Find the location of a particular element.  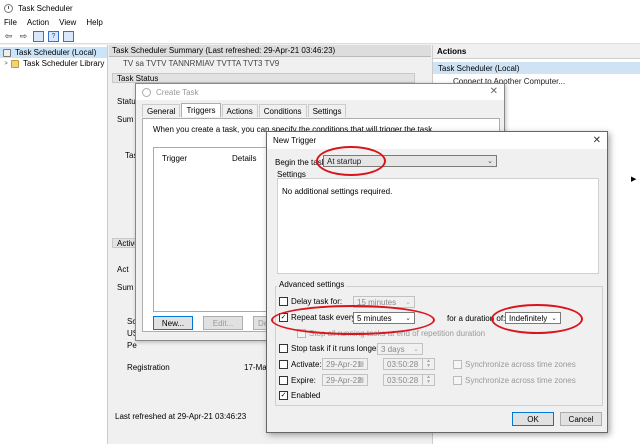

delay-task-label: Delay task for: is located at coordinates (317, 301).